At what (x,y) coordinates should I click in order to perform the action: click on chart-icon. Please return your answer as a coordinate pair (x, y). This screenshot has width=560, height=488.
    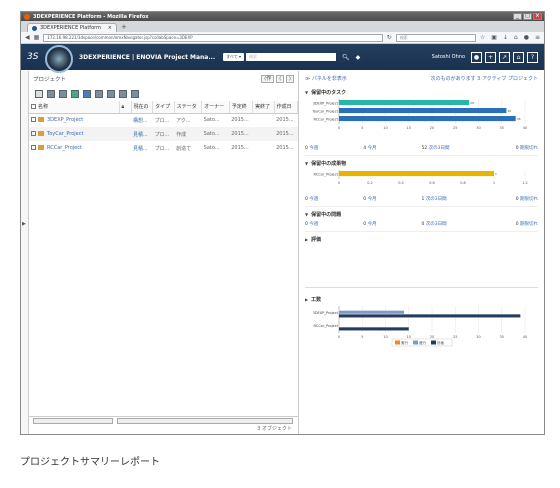
    Looking at the image, I should click on (87, 94).